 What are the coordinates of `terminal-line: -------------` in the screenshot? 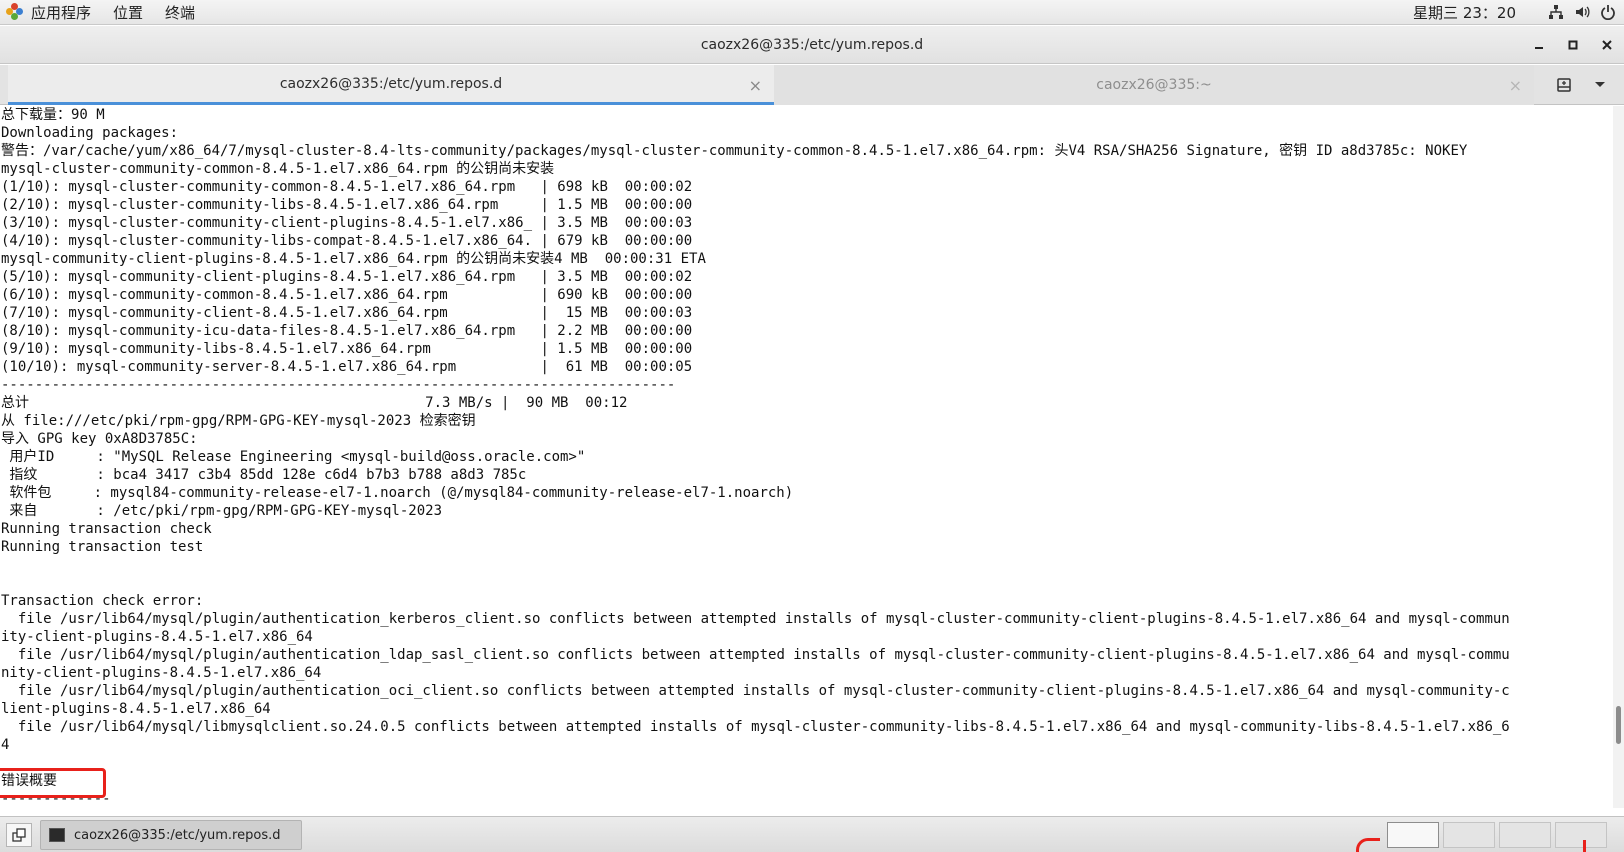 It's located at (56, 799).